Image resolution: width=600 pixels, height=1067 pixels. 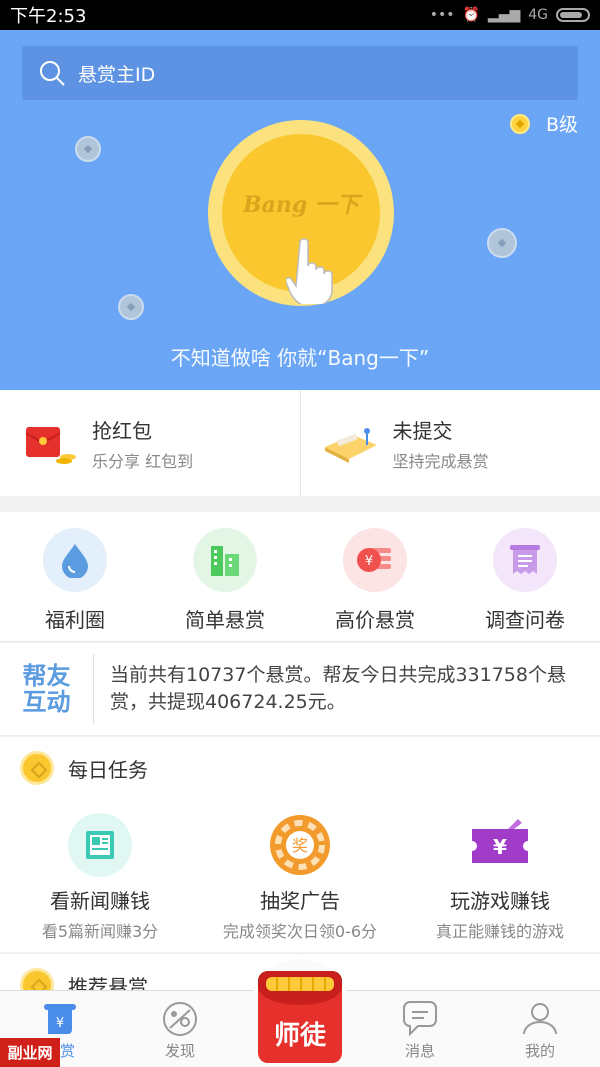 I want to click on unsubmitted-icon, so click(x=351, y=443).